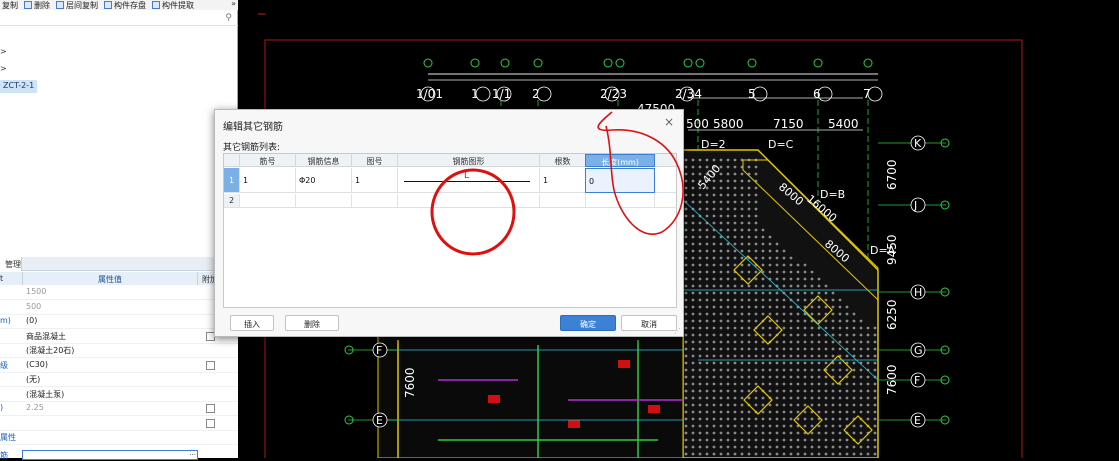  I want to click on component-extract-button: 构件提取, so click(173, 5).